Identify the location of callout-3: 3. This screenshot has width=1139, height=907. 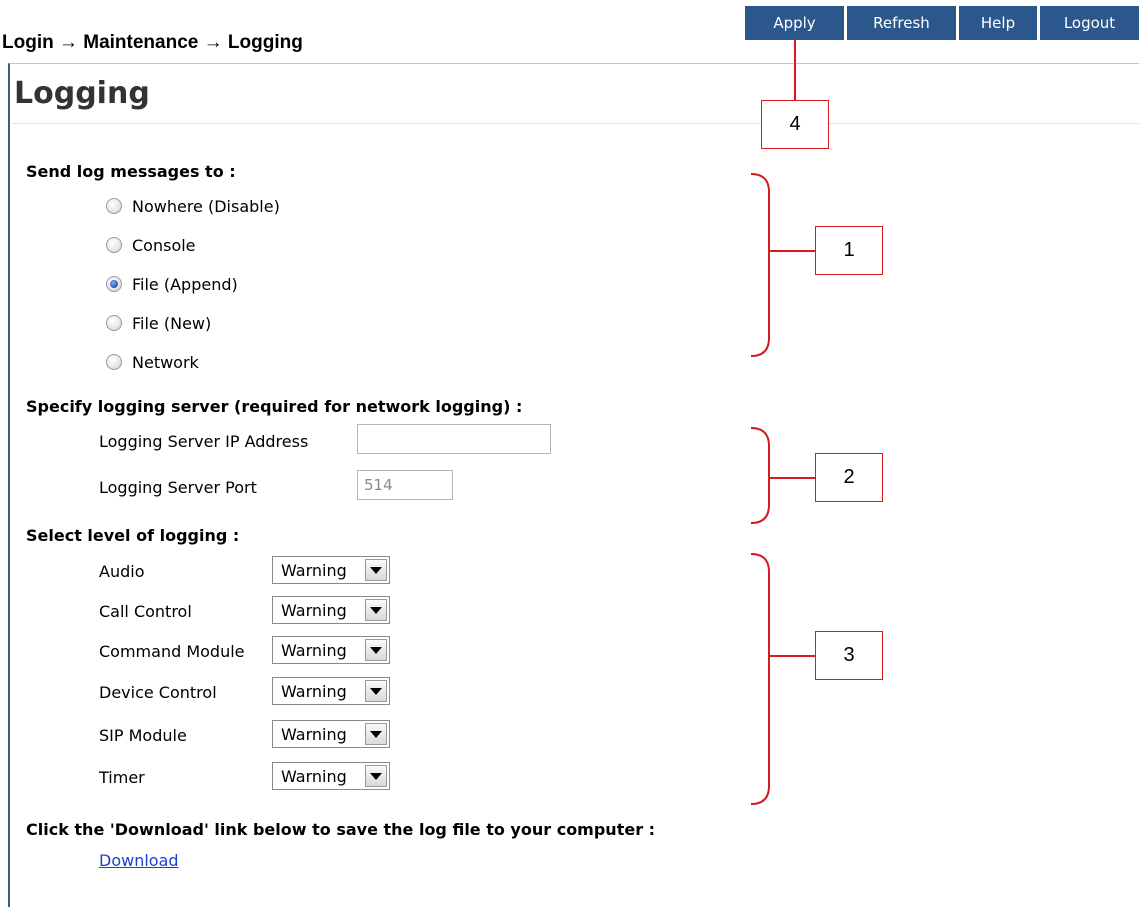
(849, 655).